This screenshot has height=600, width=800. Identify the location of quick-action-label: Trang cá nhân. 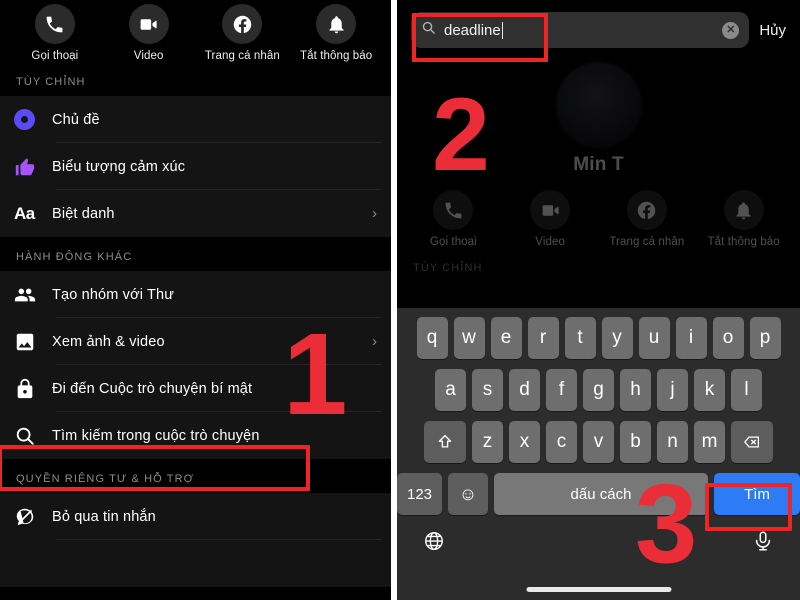
(647, 242).